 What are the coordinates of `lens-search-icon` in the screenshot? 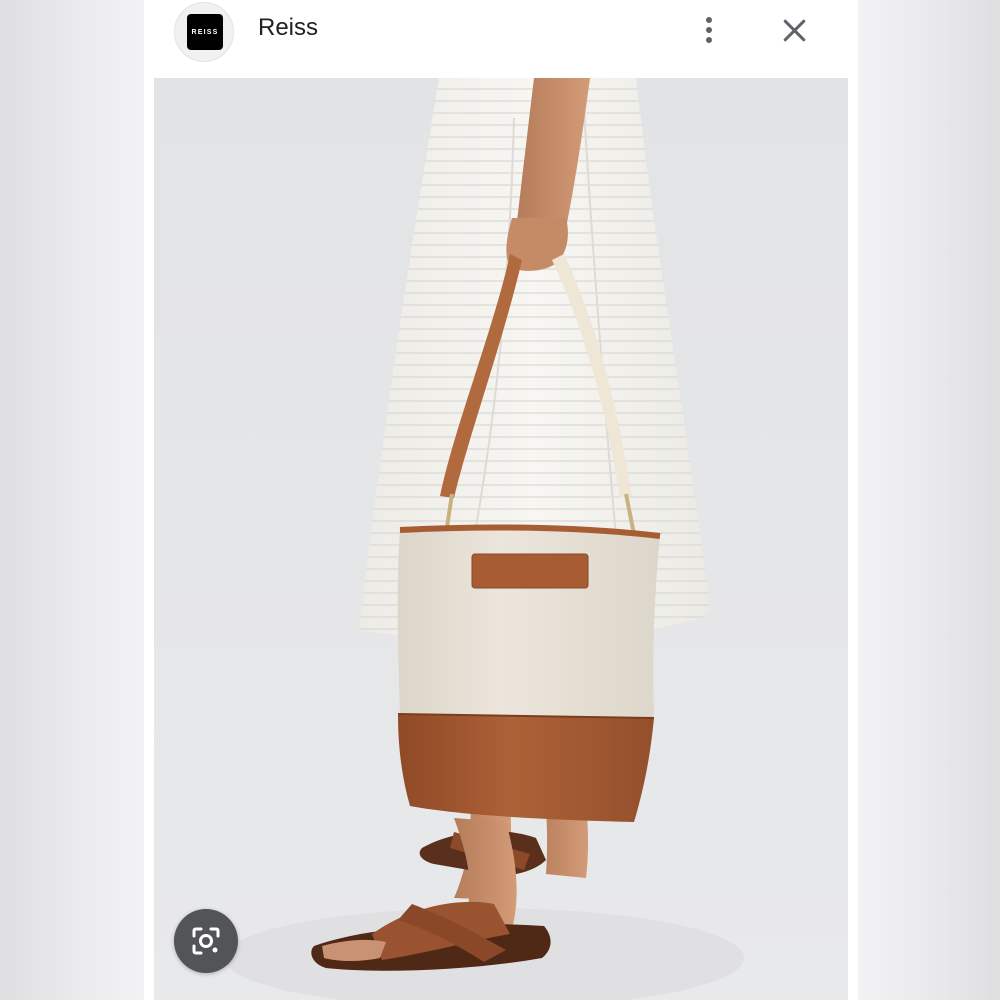 It's located at (206, 941).